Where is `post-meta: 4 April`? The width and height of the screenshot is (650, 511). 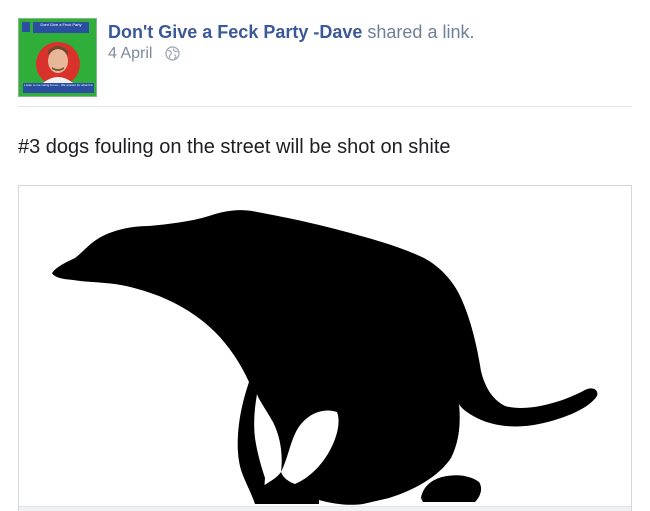 post-meta: 4 April is located at coordinates (144, 55).